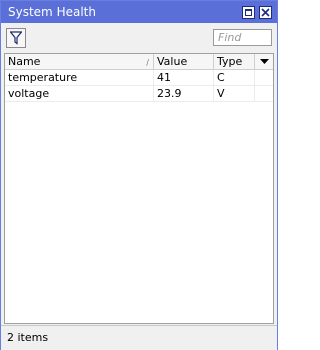 The height and width of the screenshot is (350, 320). I want to click on title-bar: System Health, so click(139, 12).